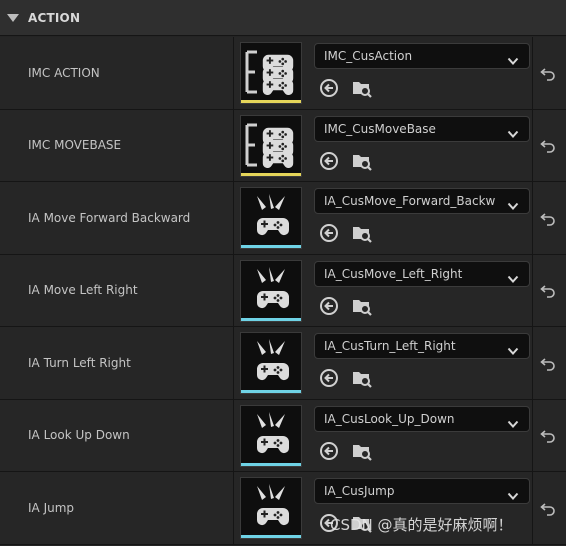 This screenshot has width=566, height=546. I want to click on asset-picker-combo: IA_CusMove_Forward_Backw, so click(422, 201).